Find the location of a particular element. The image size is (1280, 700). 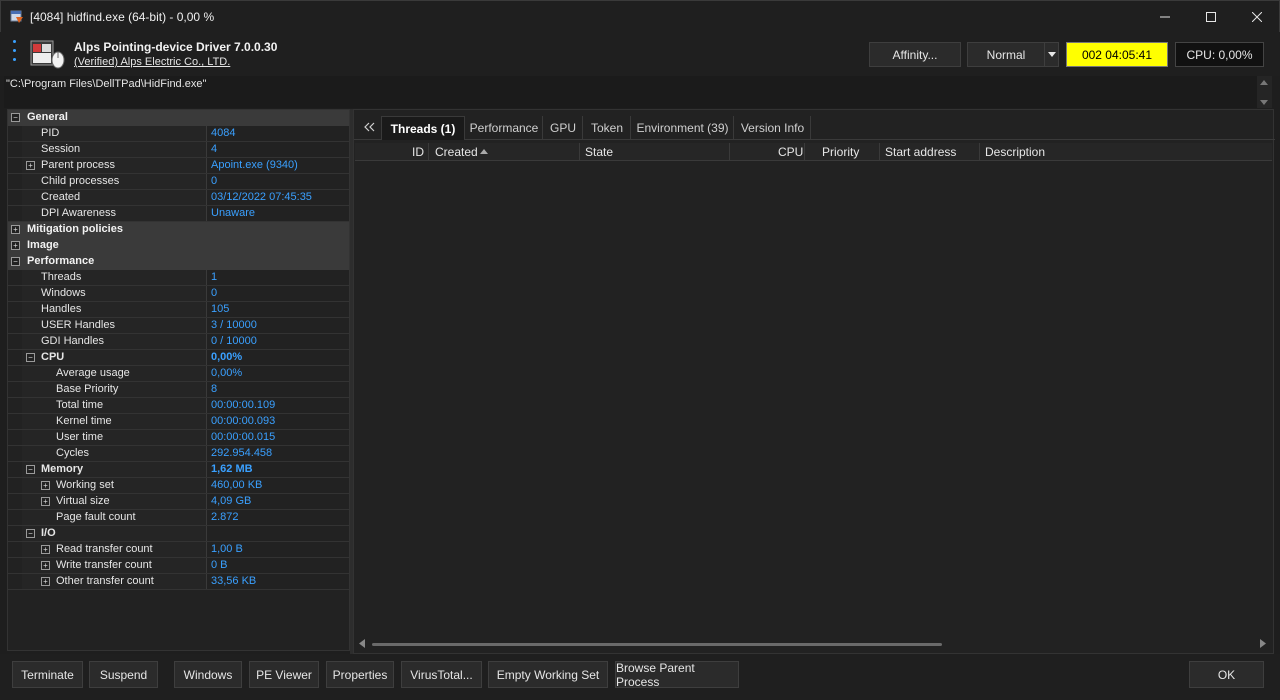

tab-token: Token is located at coordinates (607, 128).